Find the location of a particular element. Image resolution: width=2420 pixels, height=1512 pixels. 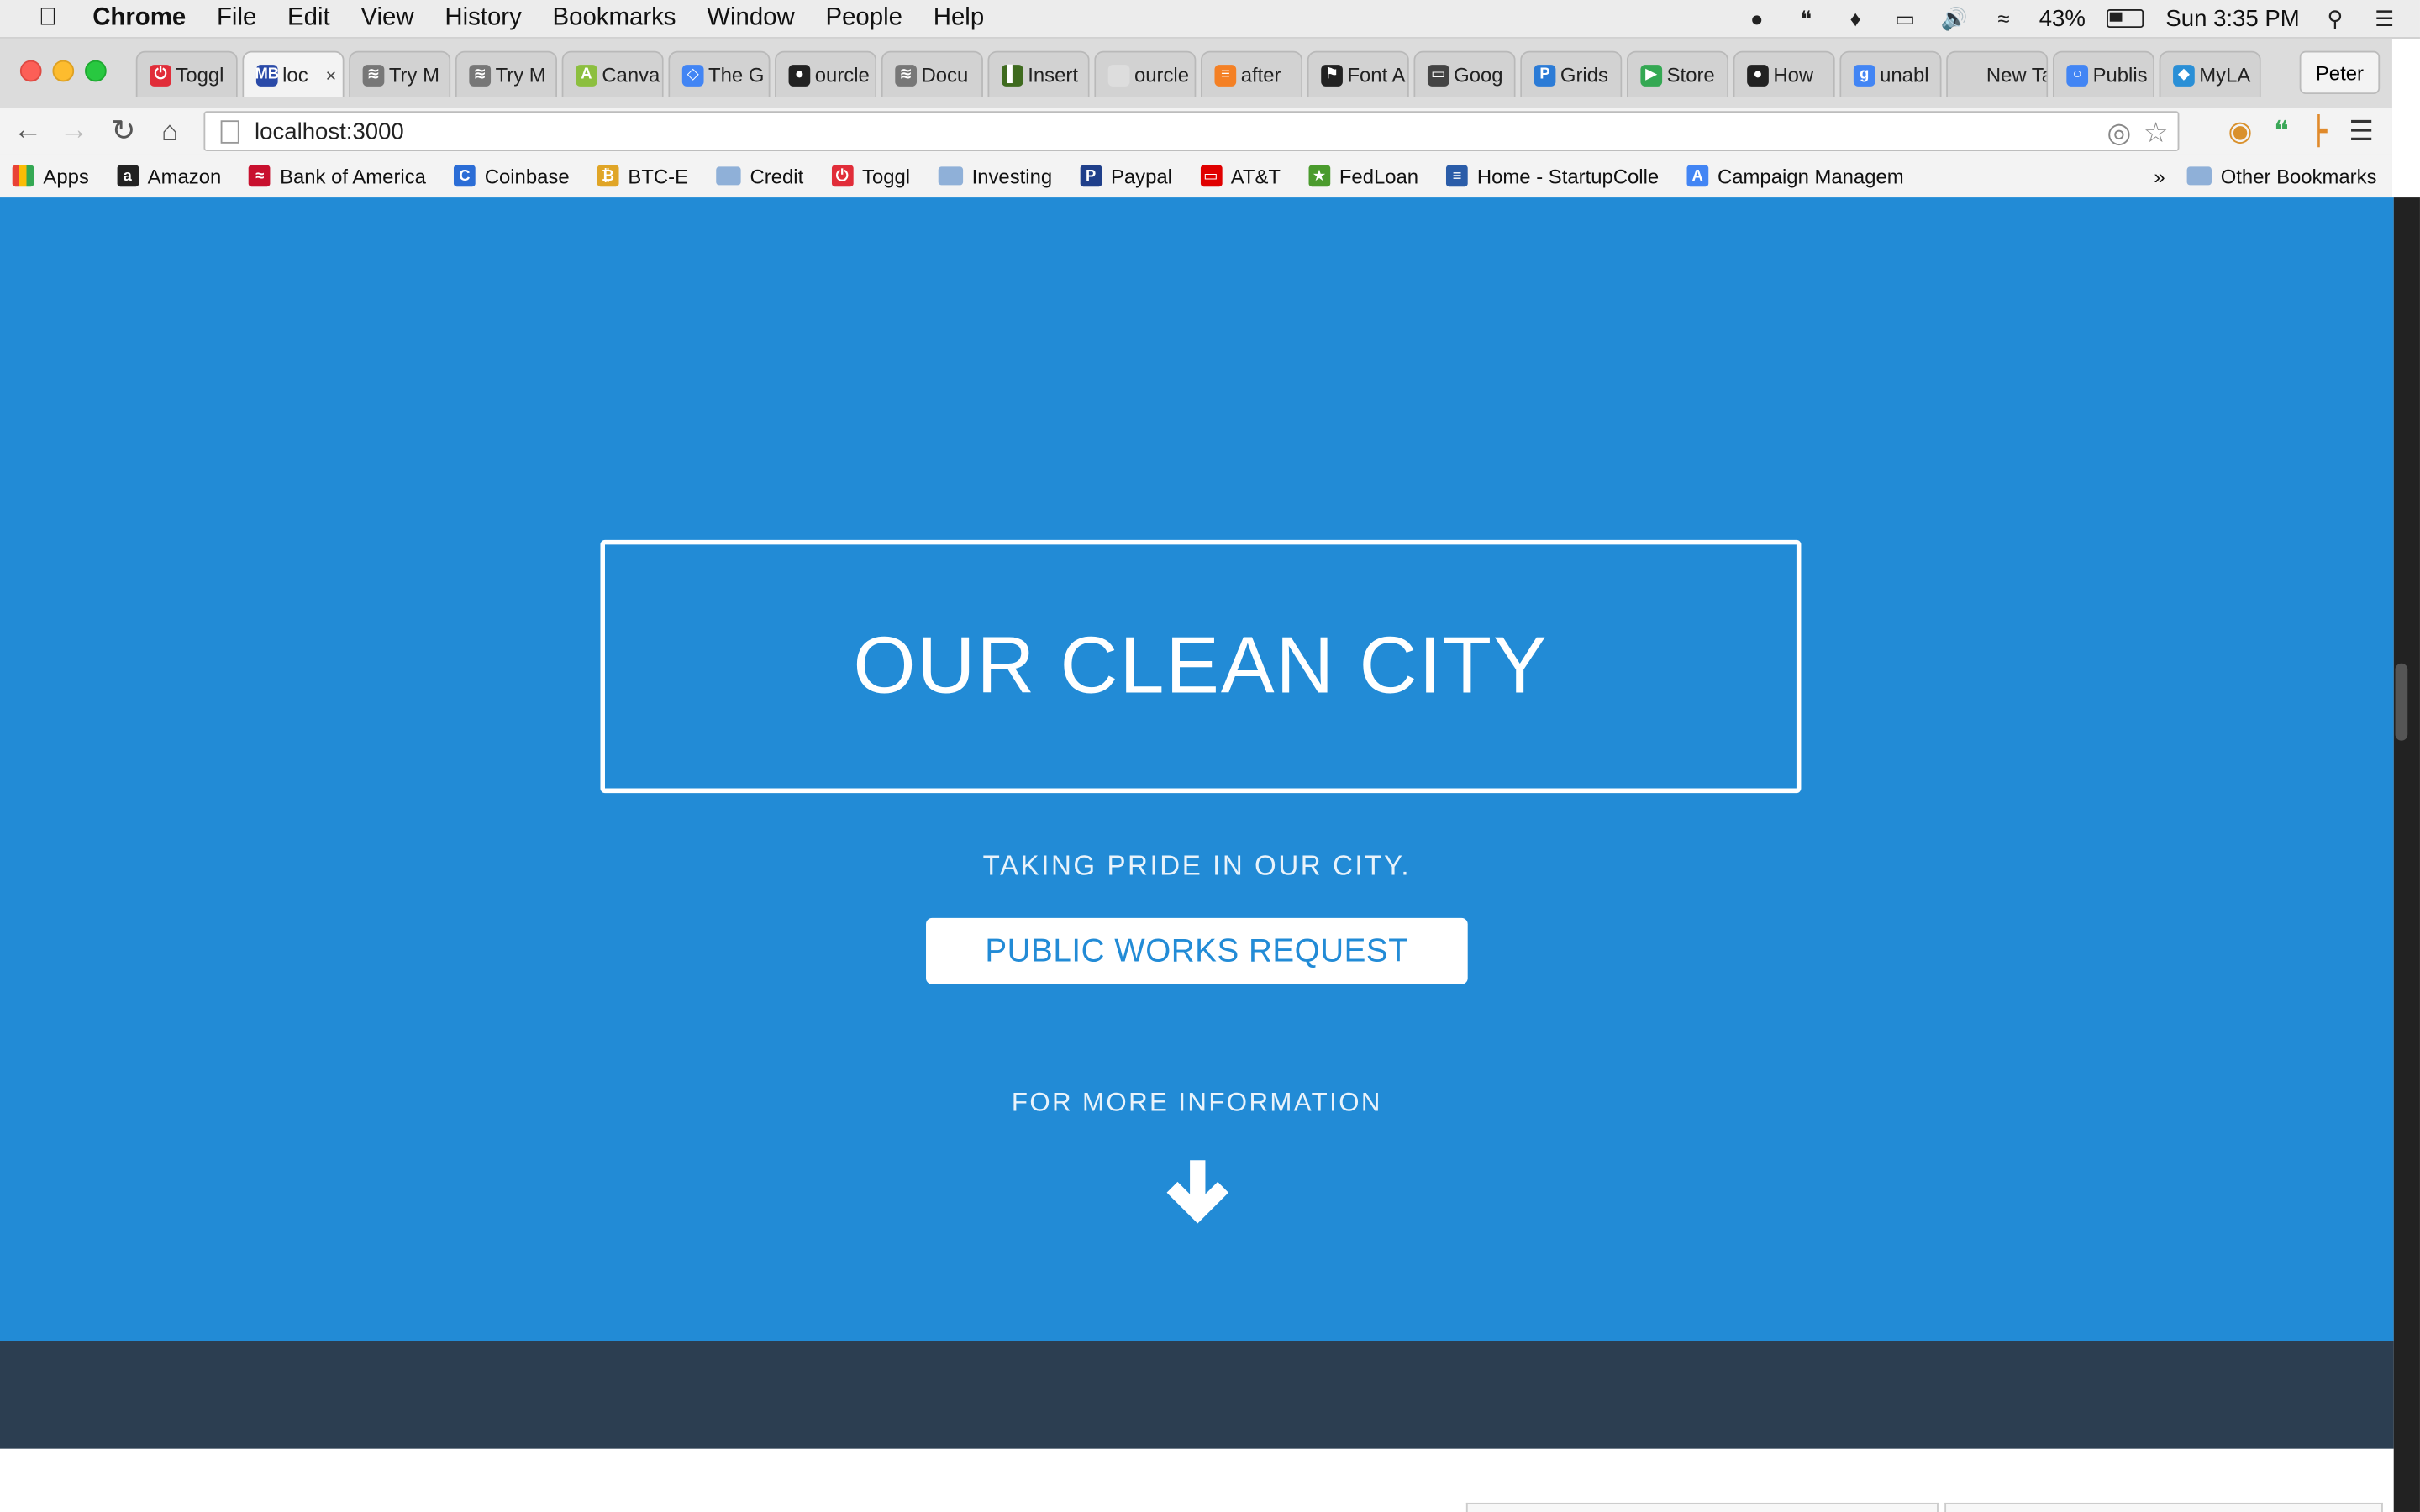

browser-tab: ● How is located at coordinates (1784, 73).